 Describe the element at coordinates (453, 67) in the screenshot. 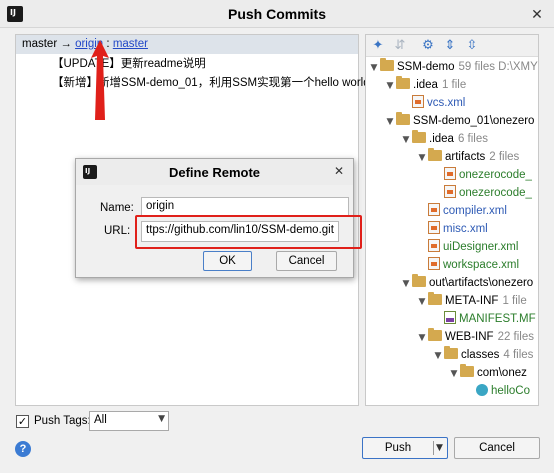

I see `tree-folder-node: ▼ SSM-demo 59 files D:\XMY` at that location.